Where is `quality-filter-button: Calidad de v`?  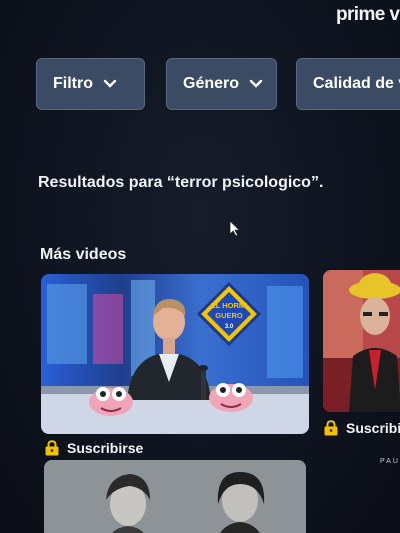 quality-filter-button: Calidad de v is located at coordinates (348, 84).